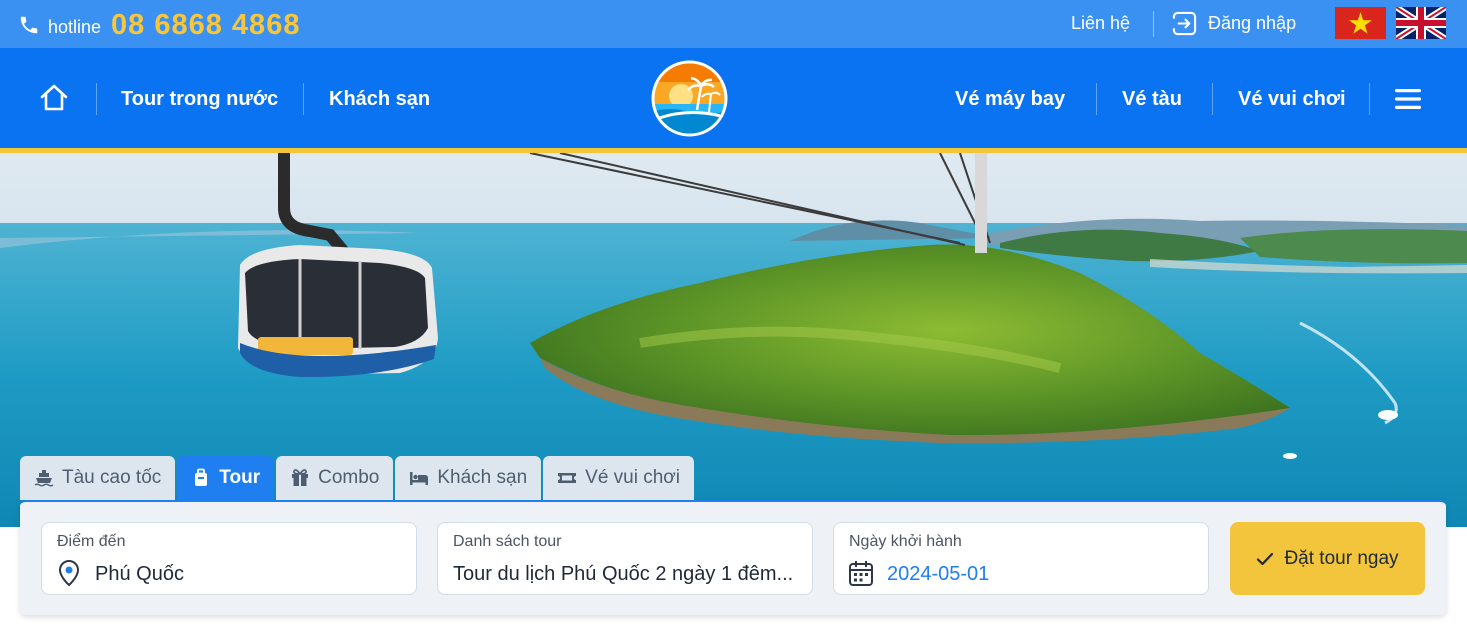 The height and width of the screenshot is (630, 1467). I want to click on nav-link-train-tickets: Vé tàu, so click(1152, 99).